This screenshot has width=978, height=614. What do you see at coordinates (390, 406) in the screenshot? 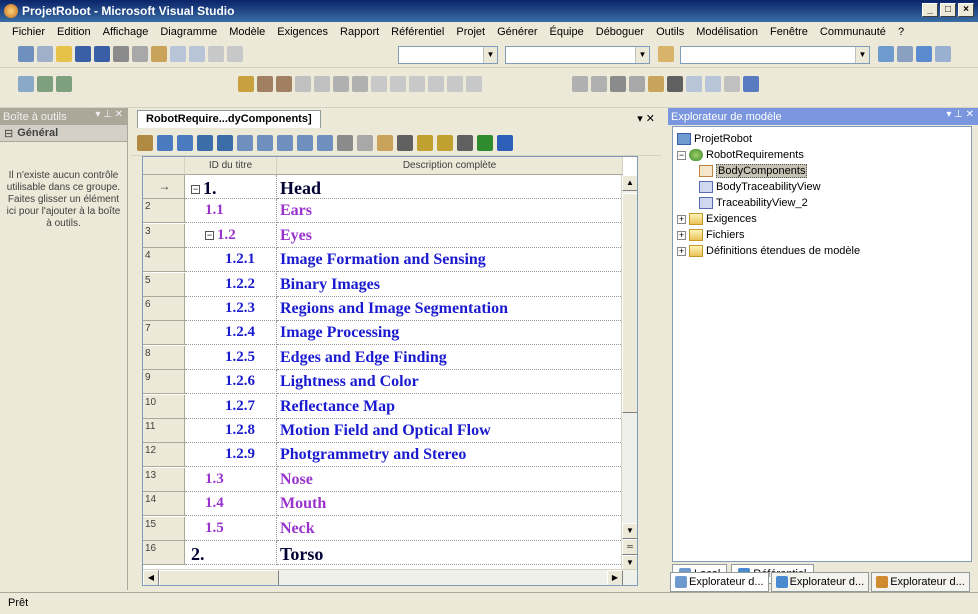
I see `table-row: 10 1.2.7 Reflectance Map` at bounding box center [390, 406].